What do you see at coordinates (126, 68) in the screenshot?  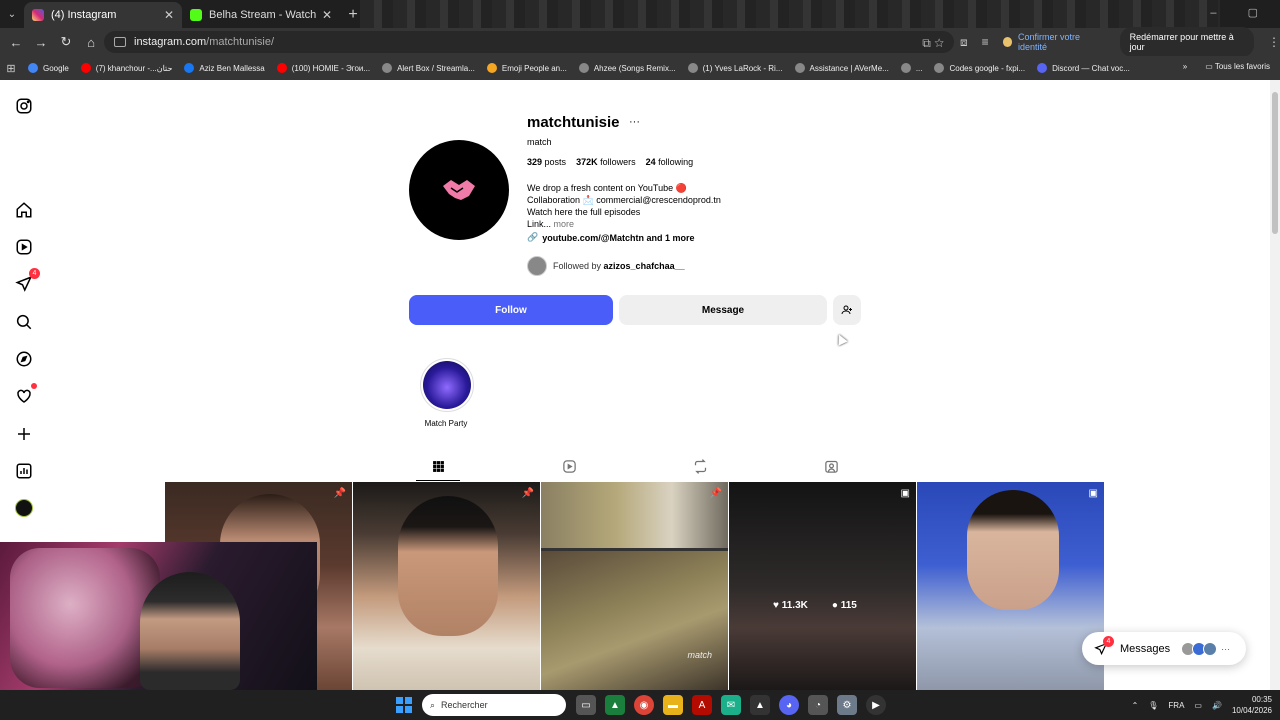 I see `bookmark-item: (7) khanchour -...حتان` at bounding box center [126, 68].